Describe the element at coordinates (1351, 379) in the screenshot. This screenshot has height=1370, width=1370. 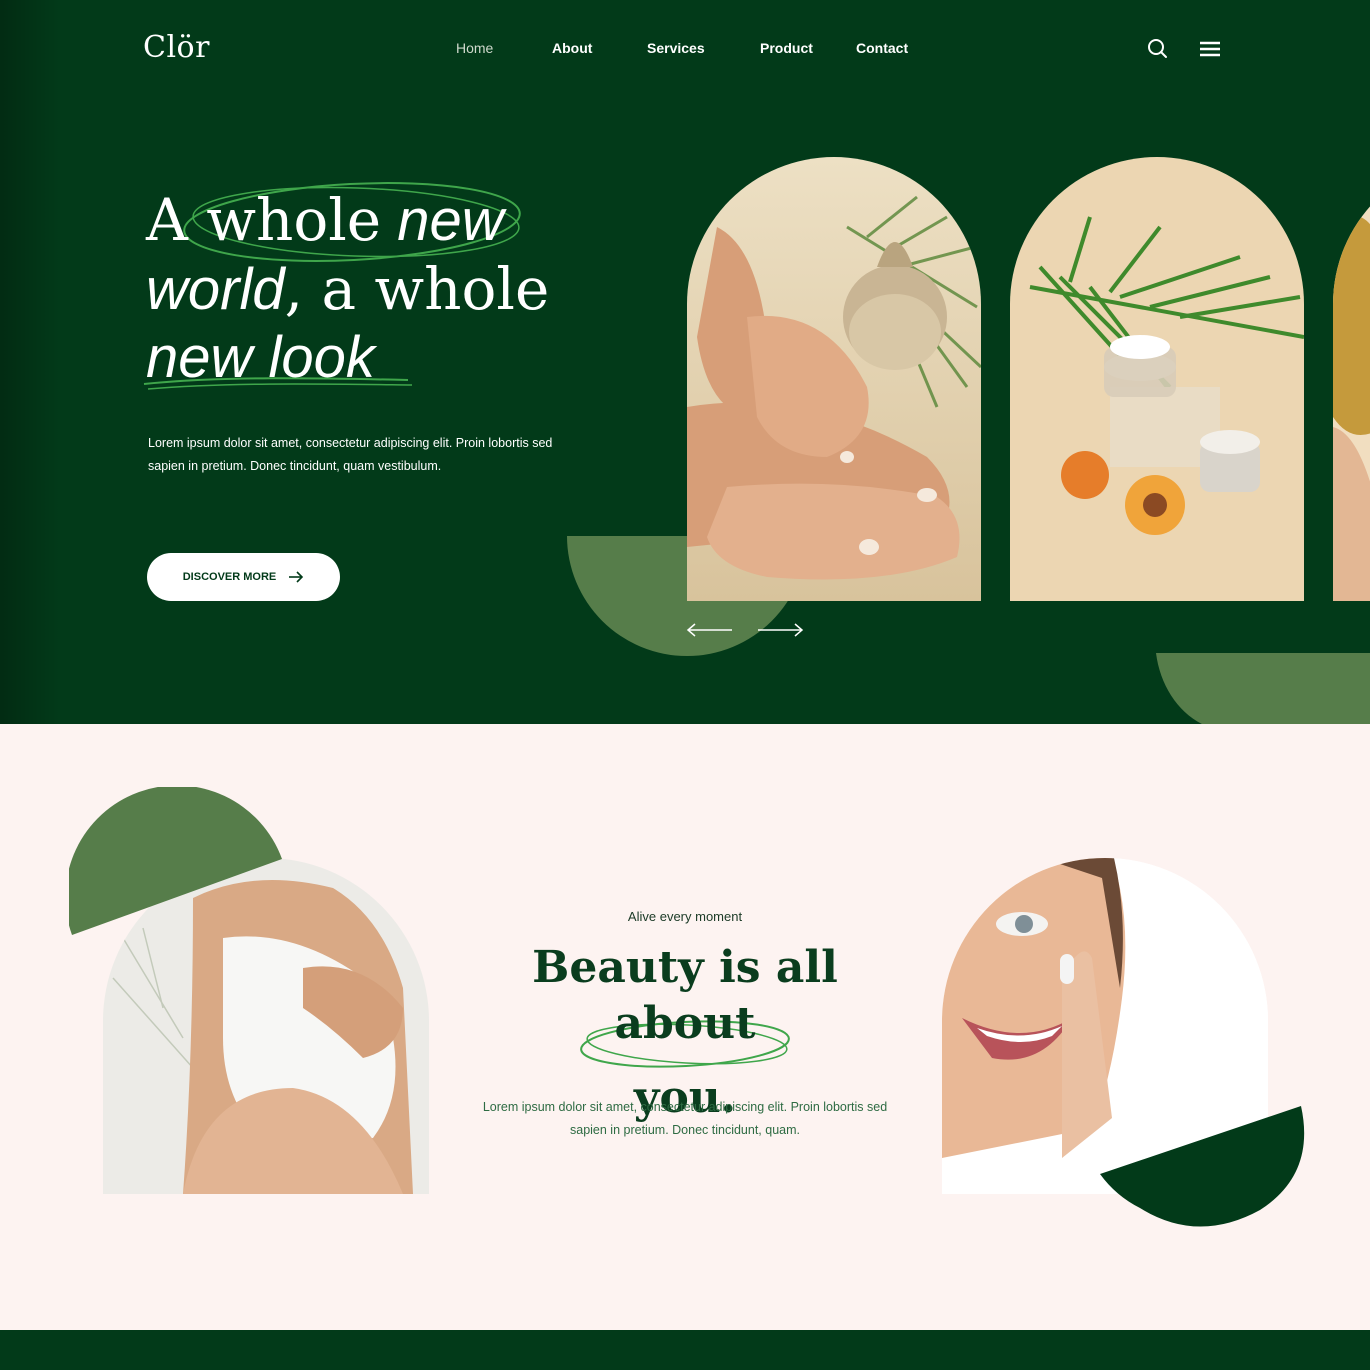
I see `towel-image` at that location.